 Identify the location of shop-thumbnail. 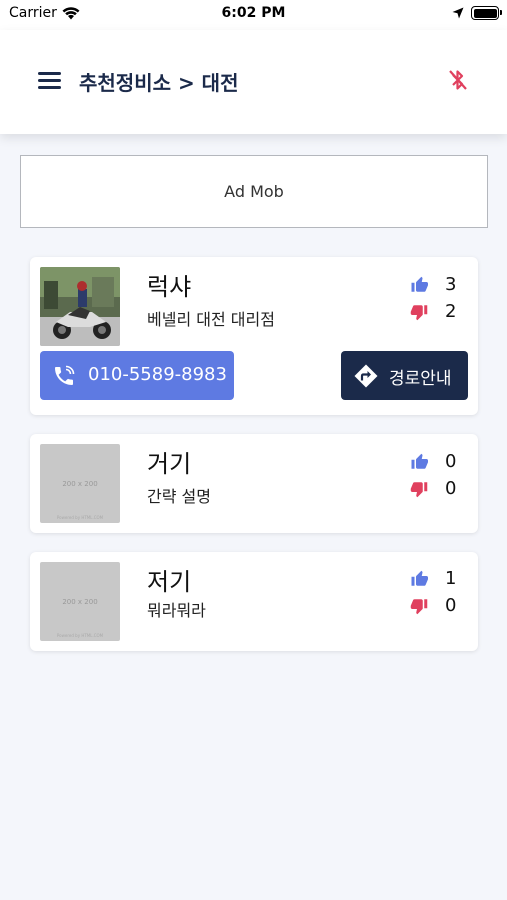
(80, 306).